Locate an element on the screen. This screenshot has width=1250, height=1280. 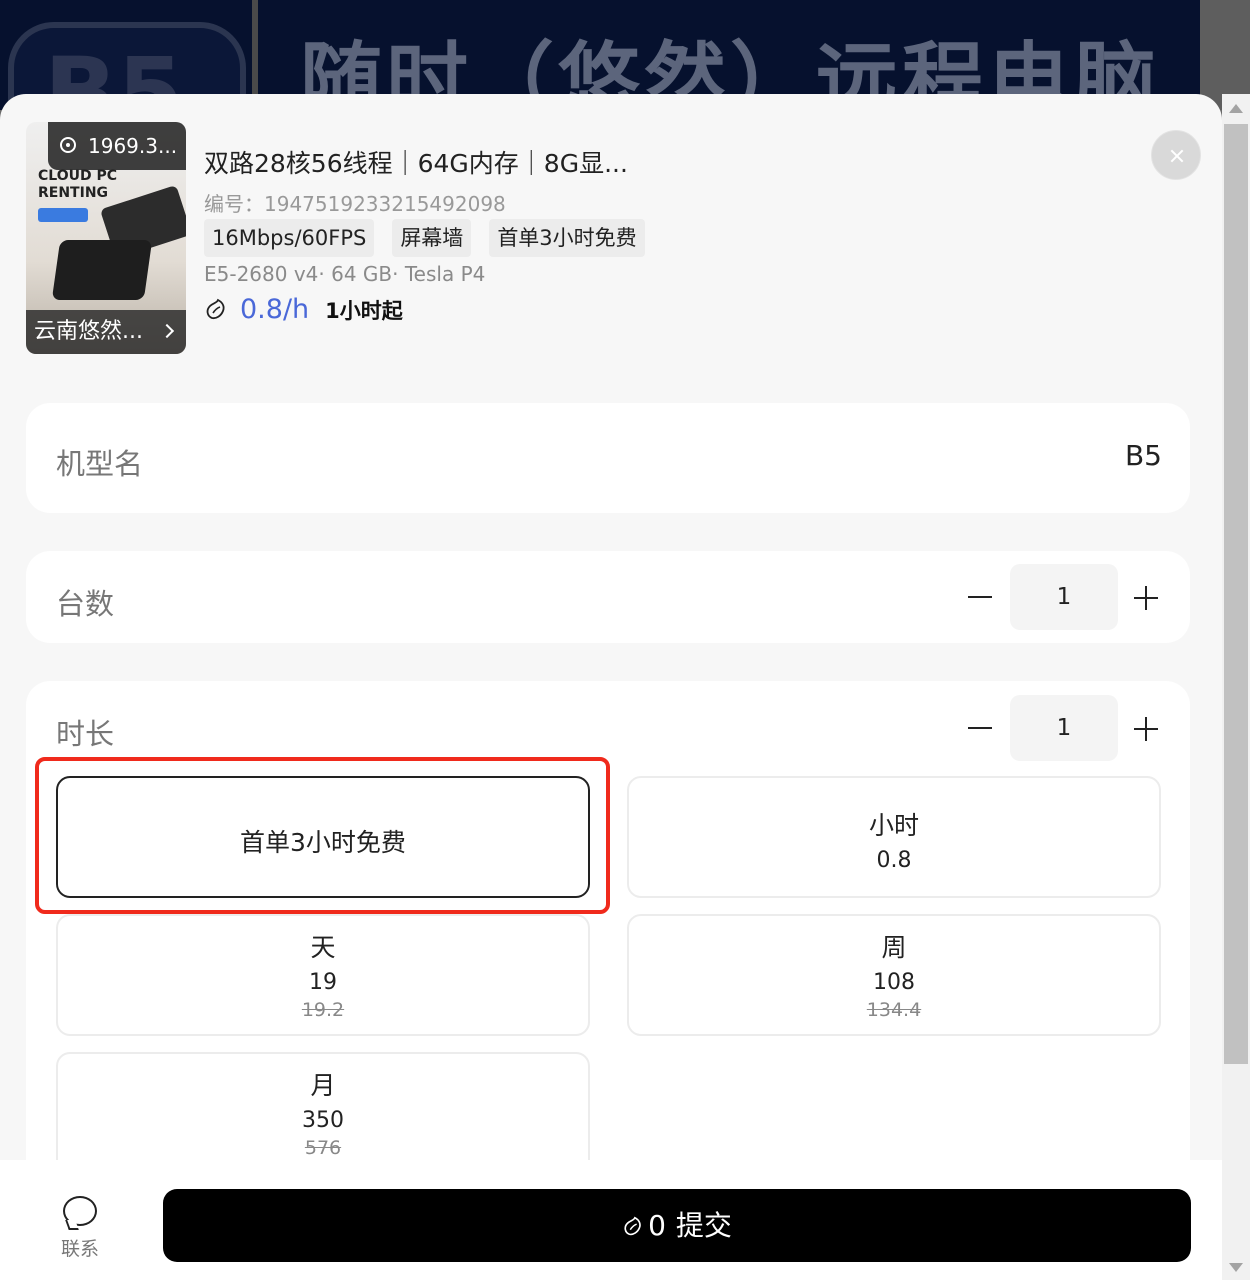
scrollbar is located at coordinates (1236, 687).